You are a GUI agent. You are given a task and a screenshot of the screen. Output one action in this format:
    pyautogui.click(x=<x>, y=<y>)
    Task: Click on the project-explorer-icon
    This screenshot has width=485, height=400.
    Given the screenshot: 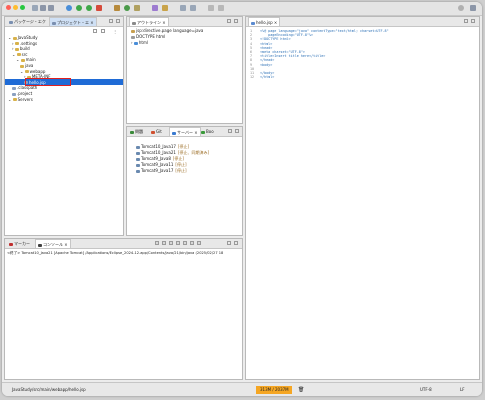 What is the action you would take?
    pyautogui.click(x=54, y=23)
    